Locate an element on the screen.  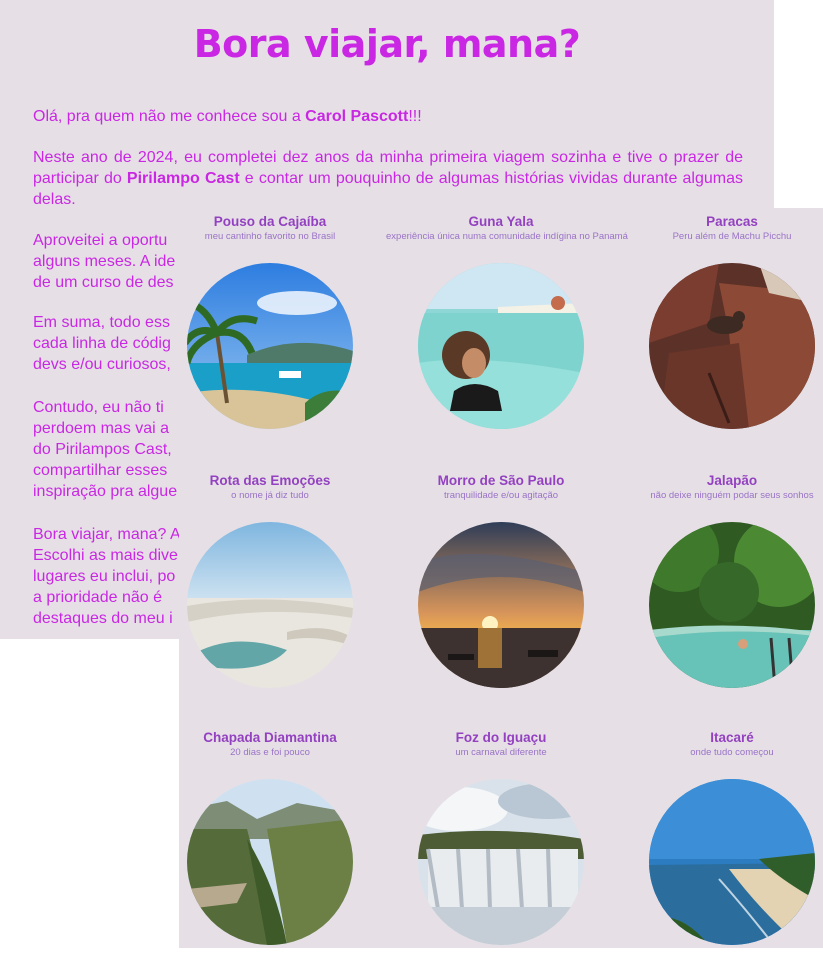
beach-palm-photo is located at coordinates (270, 346).